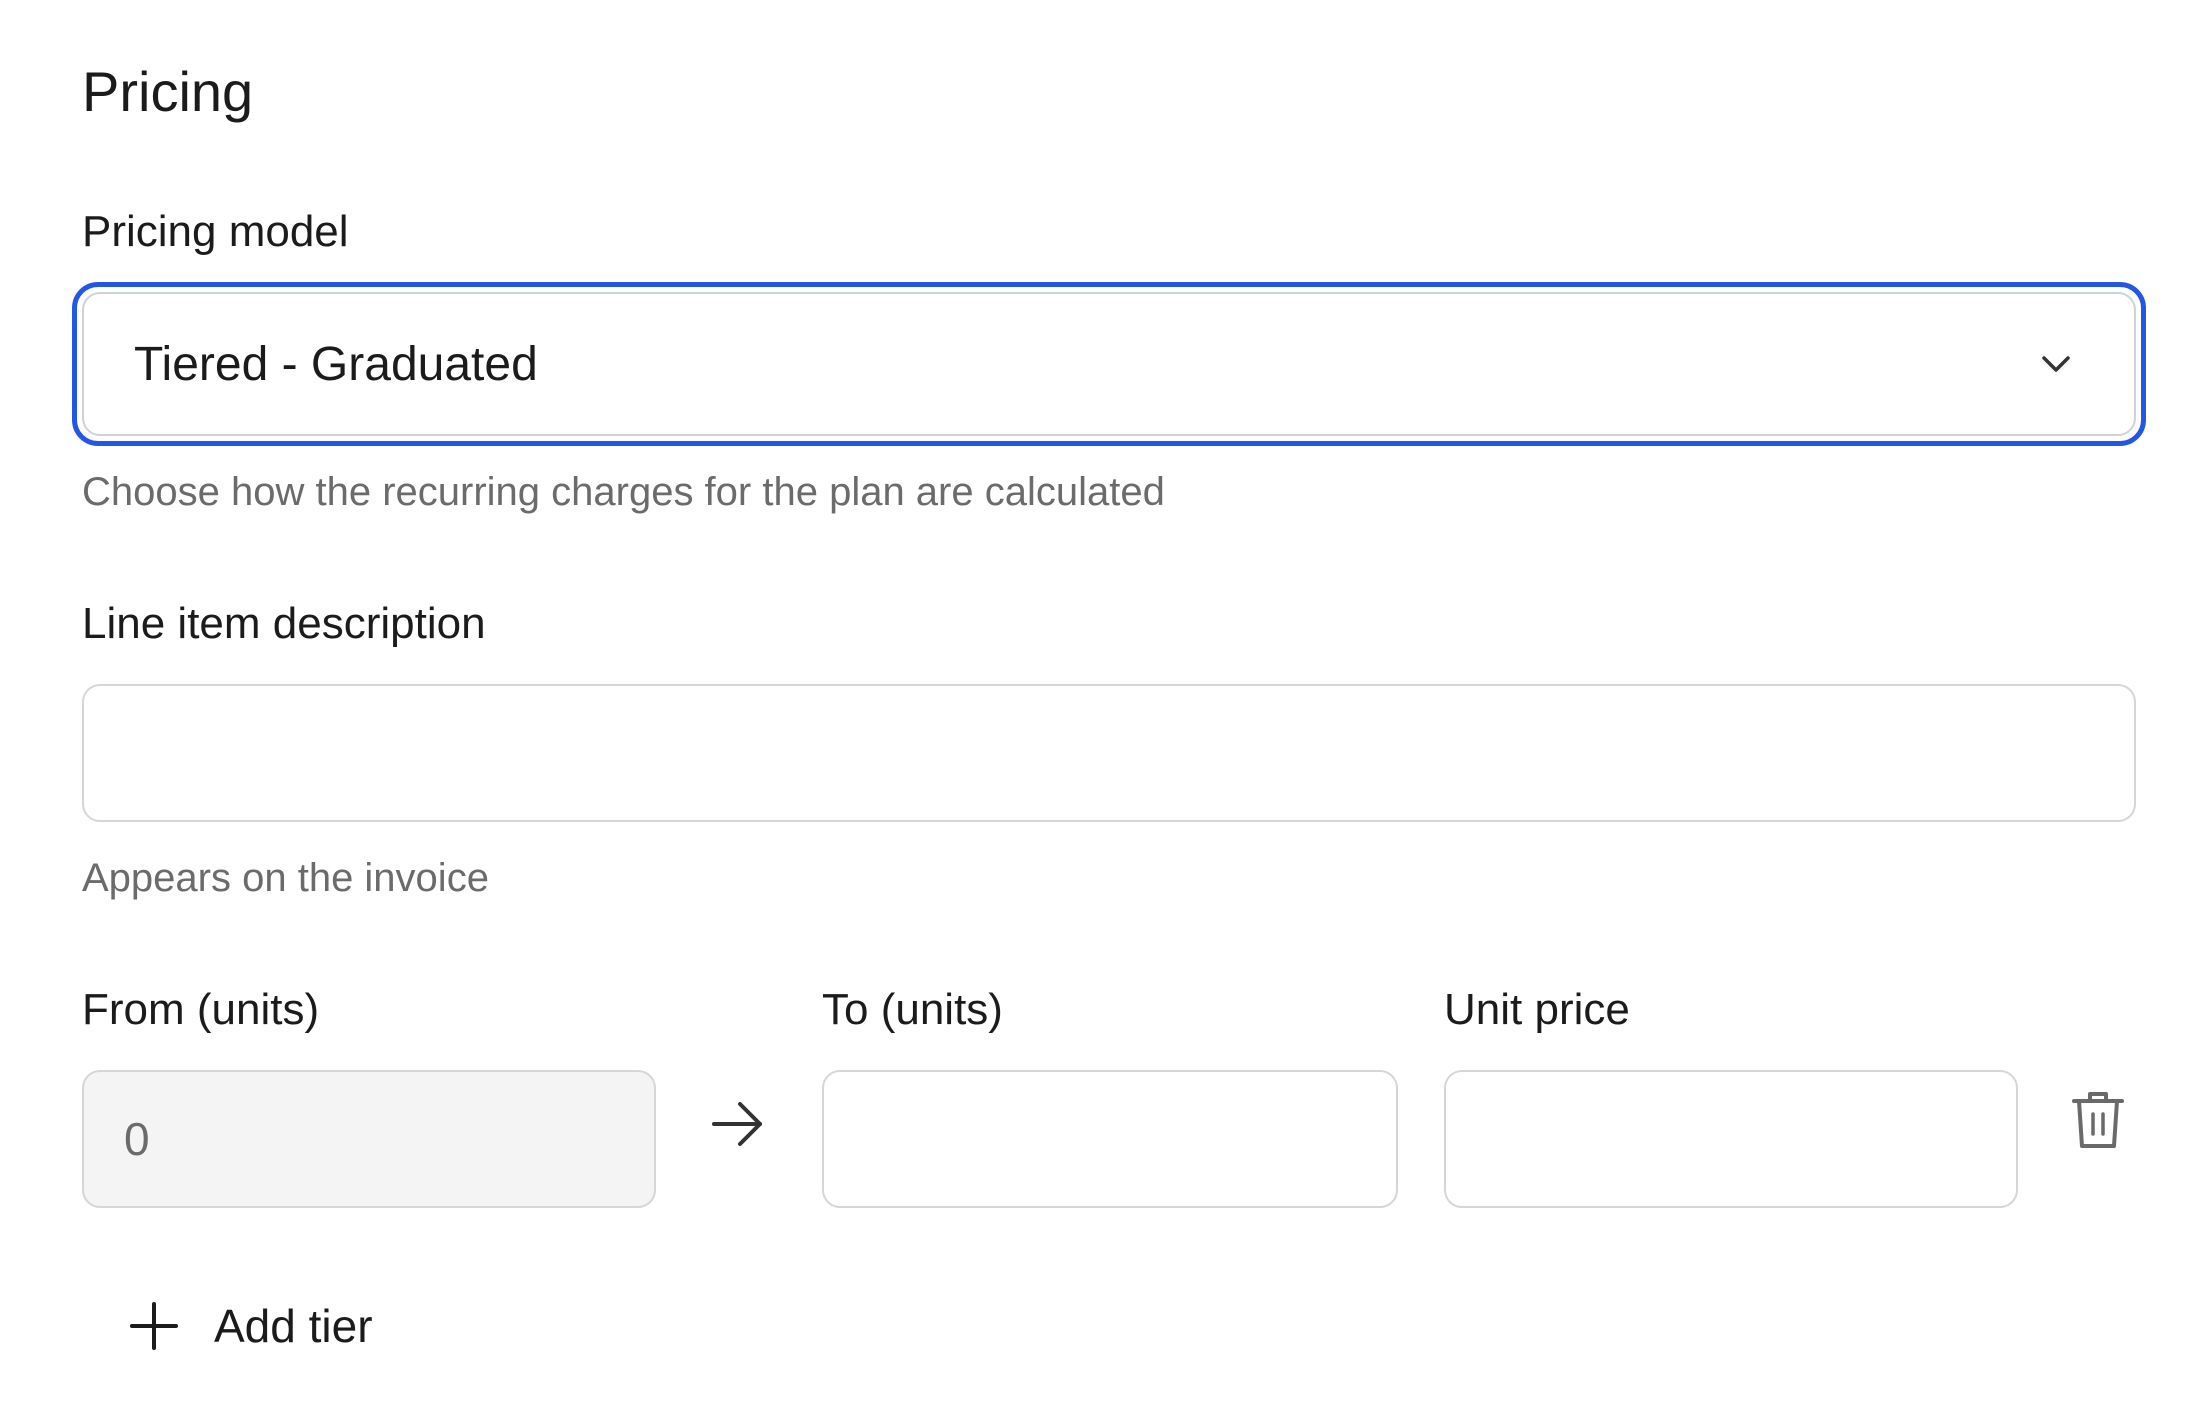 The image size is (2200, 1404). I want to click on trash-icon, so click(2098, 1120).